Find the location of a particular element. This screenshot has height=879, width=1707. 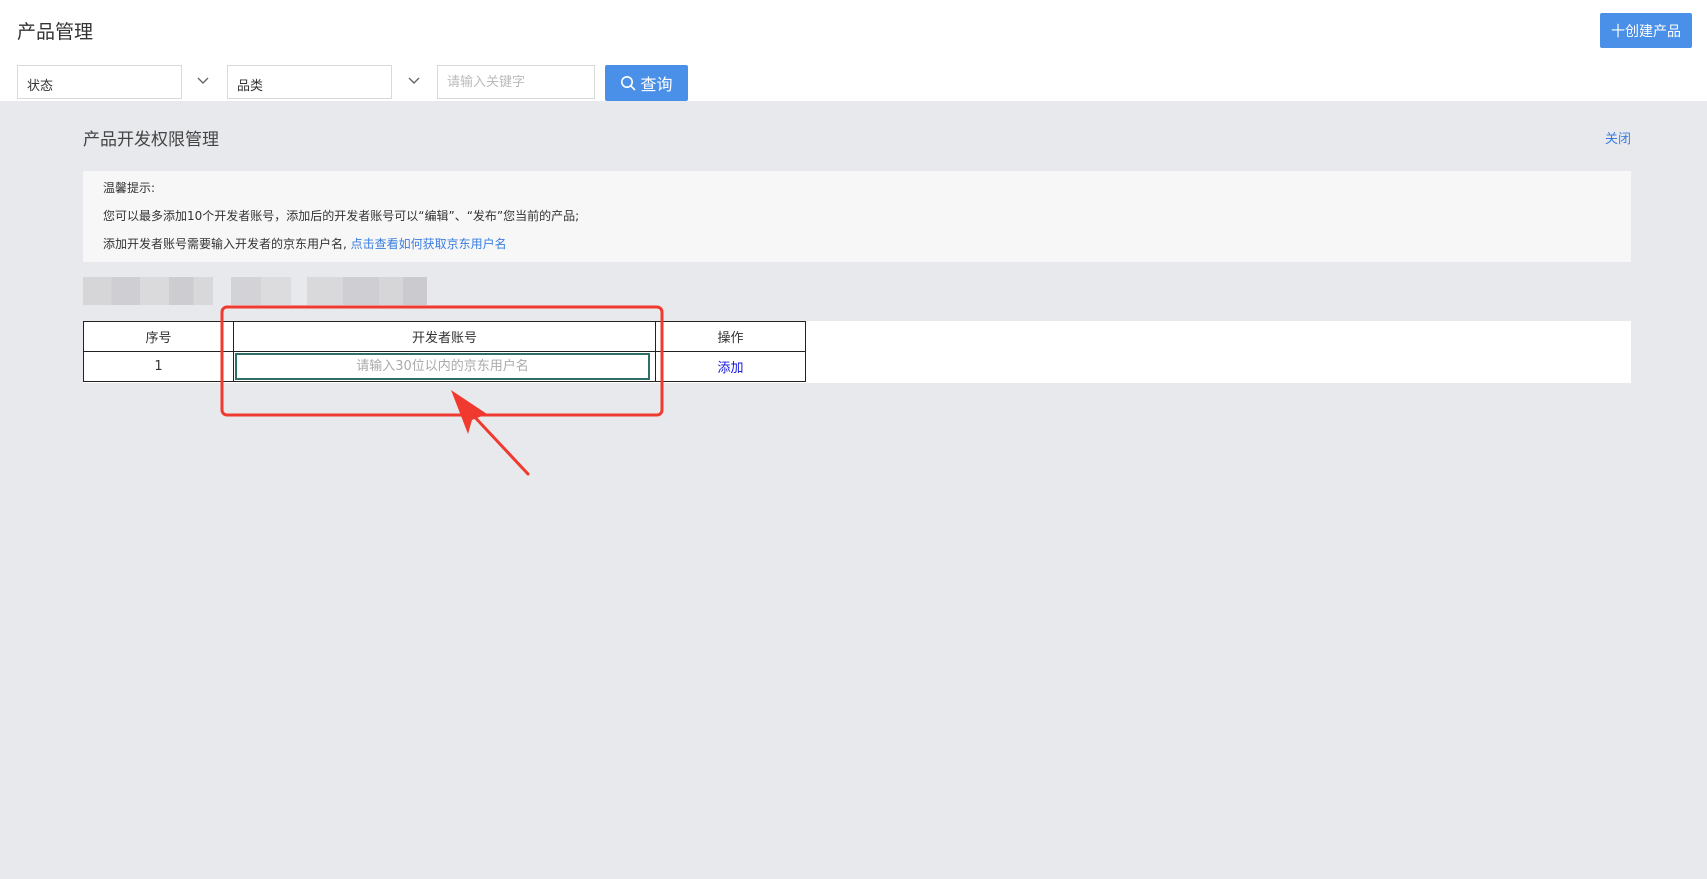

table-header-row: 序号 开发者账号 操作 is located at coordinates (444, 336).